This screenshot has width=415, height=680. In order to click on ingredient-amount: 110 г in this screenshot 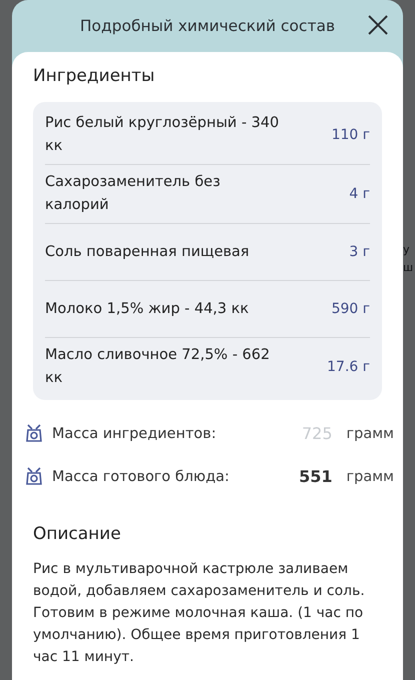, I will do `click(350, 135)`.